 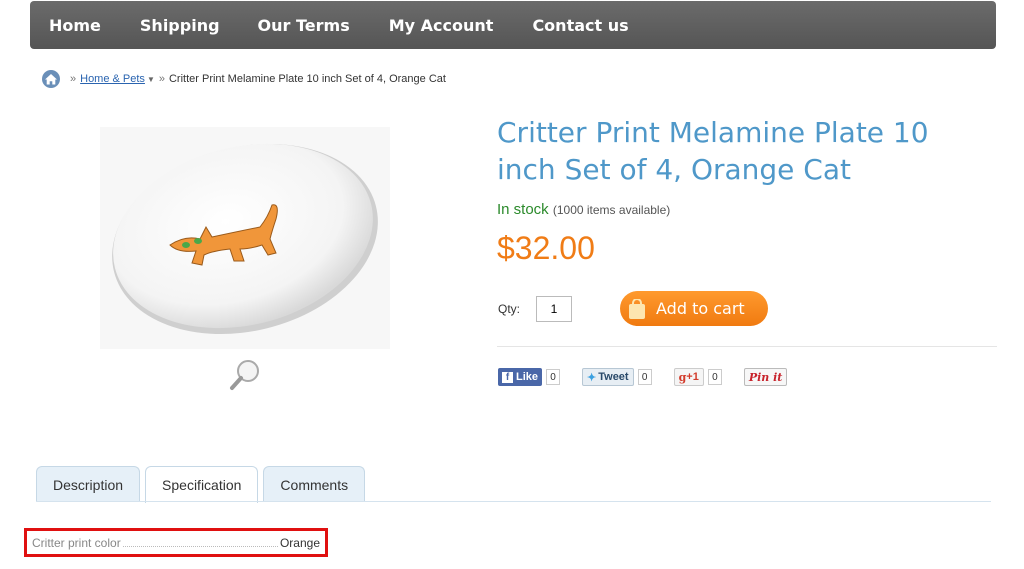 I want to click on facebook-like-button: f Like, so click(x=520, y=377).